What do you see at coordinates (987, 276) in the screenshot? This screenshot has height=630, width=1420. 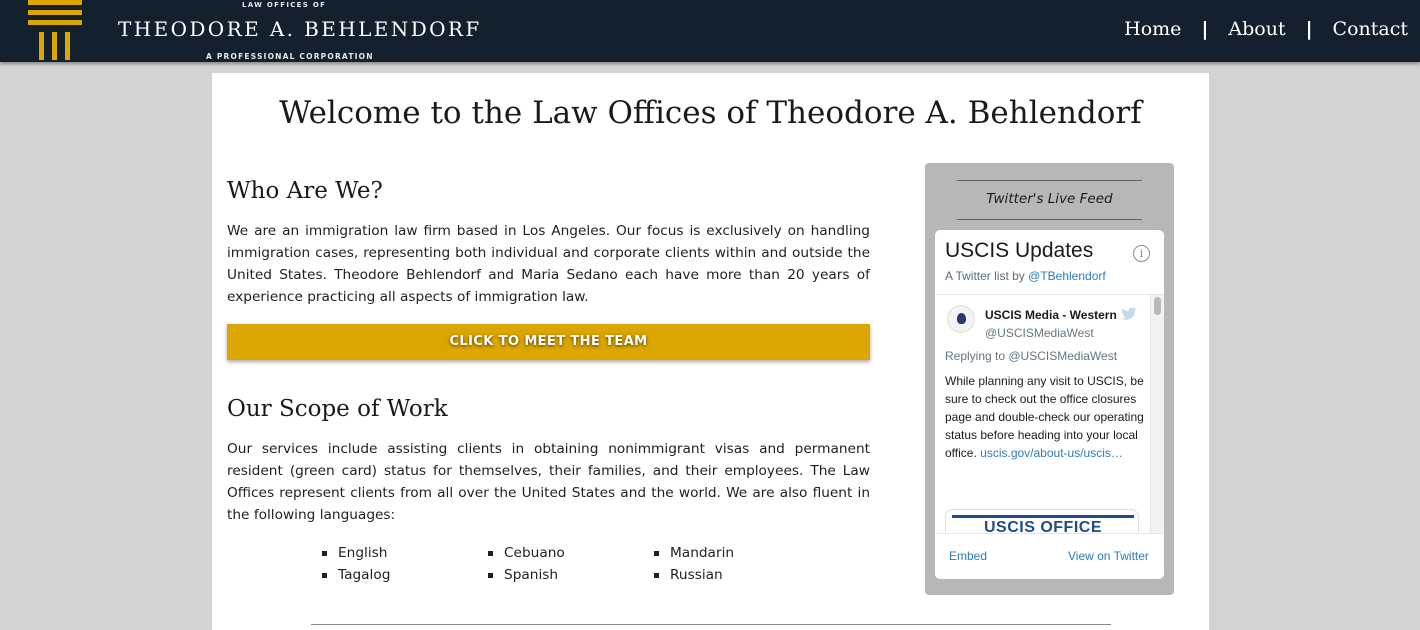 I see `byline-prefix: A Twitter list by` at bounding box center [987, 276].